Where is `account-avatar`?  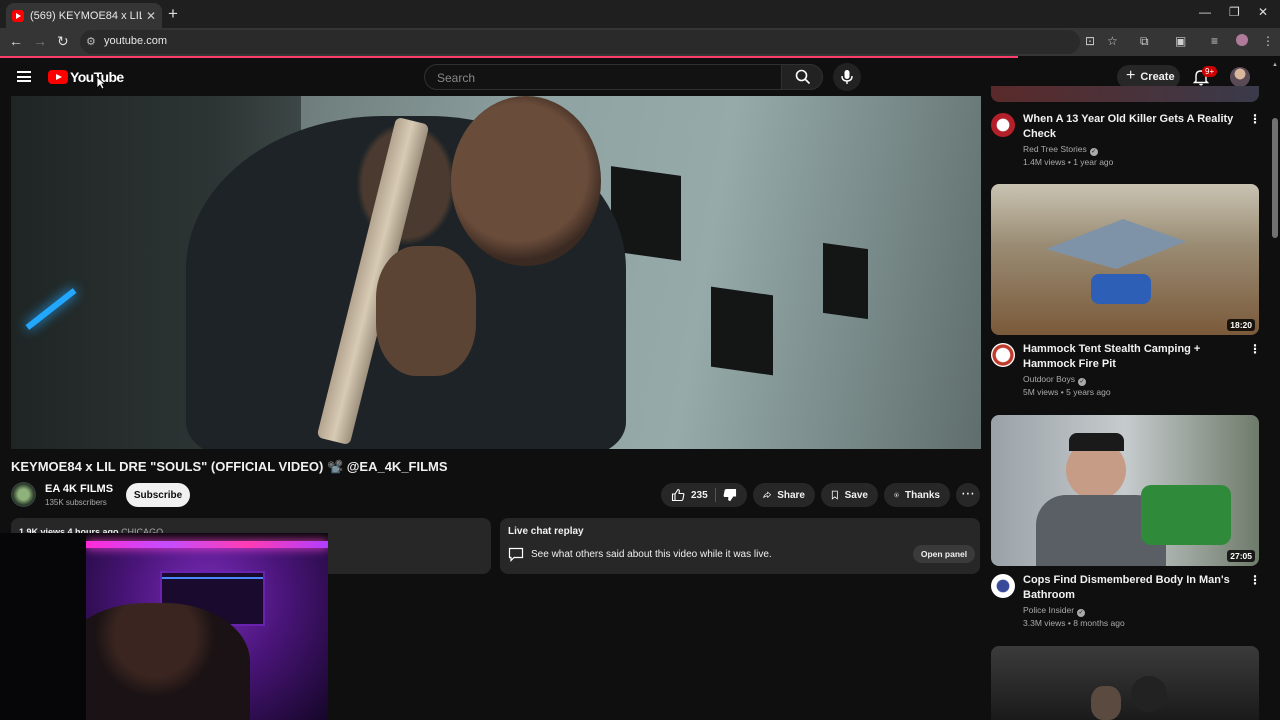
account-avatar is located at coordinates (1240, 77).